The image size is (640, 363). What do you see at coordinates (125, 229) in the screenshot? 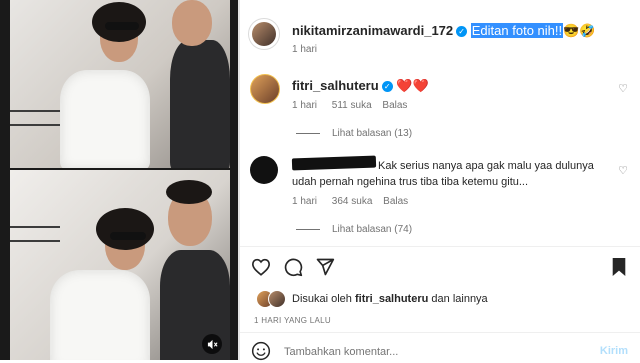
I see `woman-hair` at bounding box center [125, 229].